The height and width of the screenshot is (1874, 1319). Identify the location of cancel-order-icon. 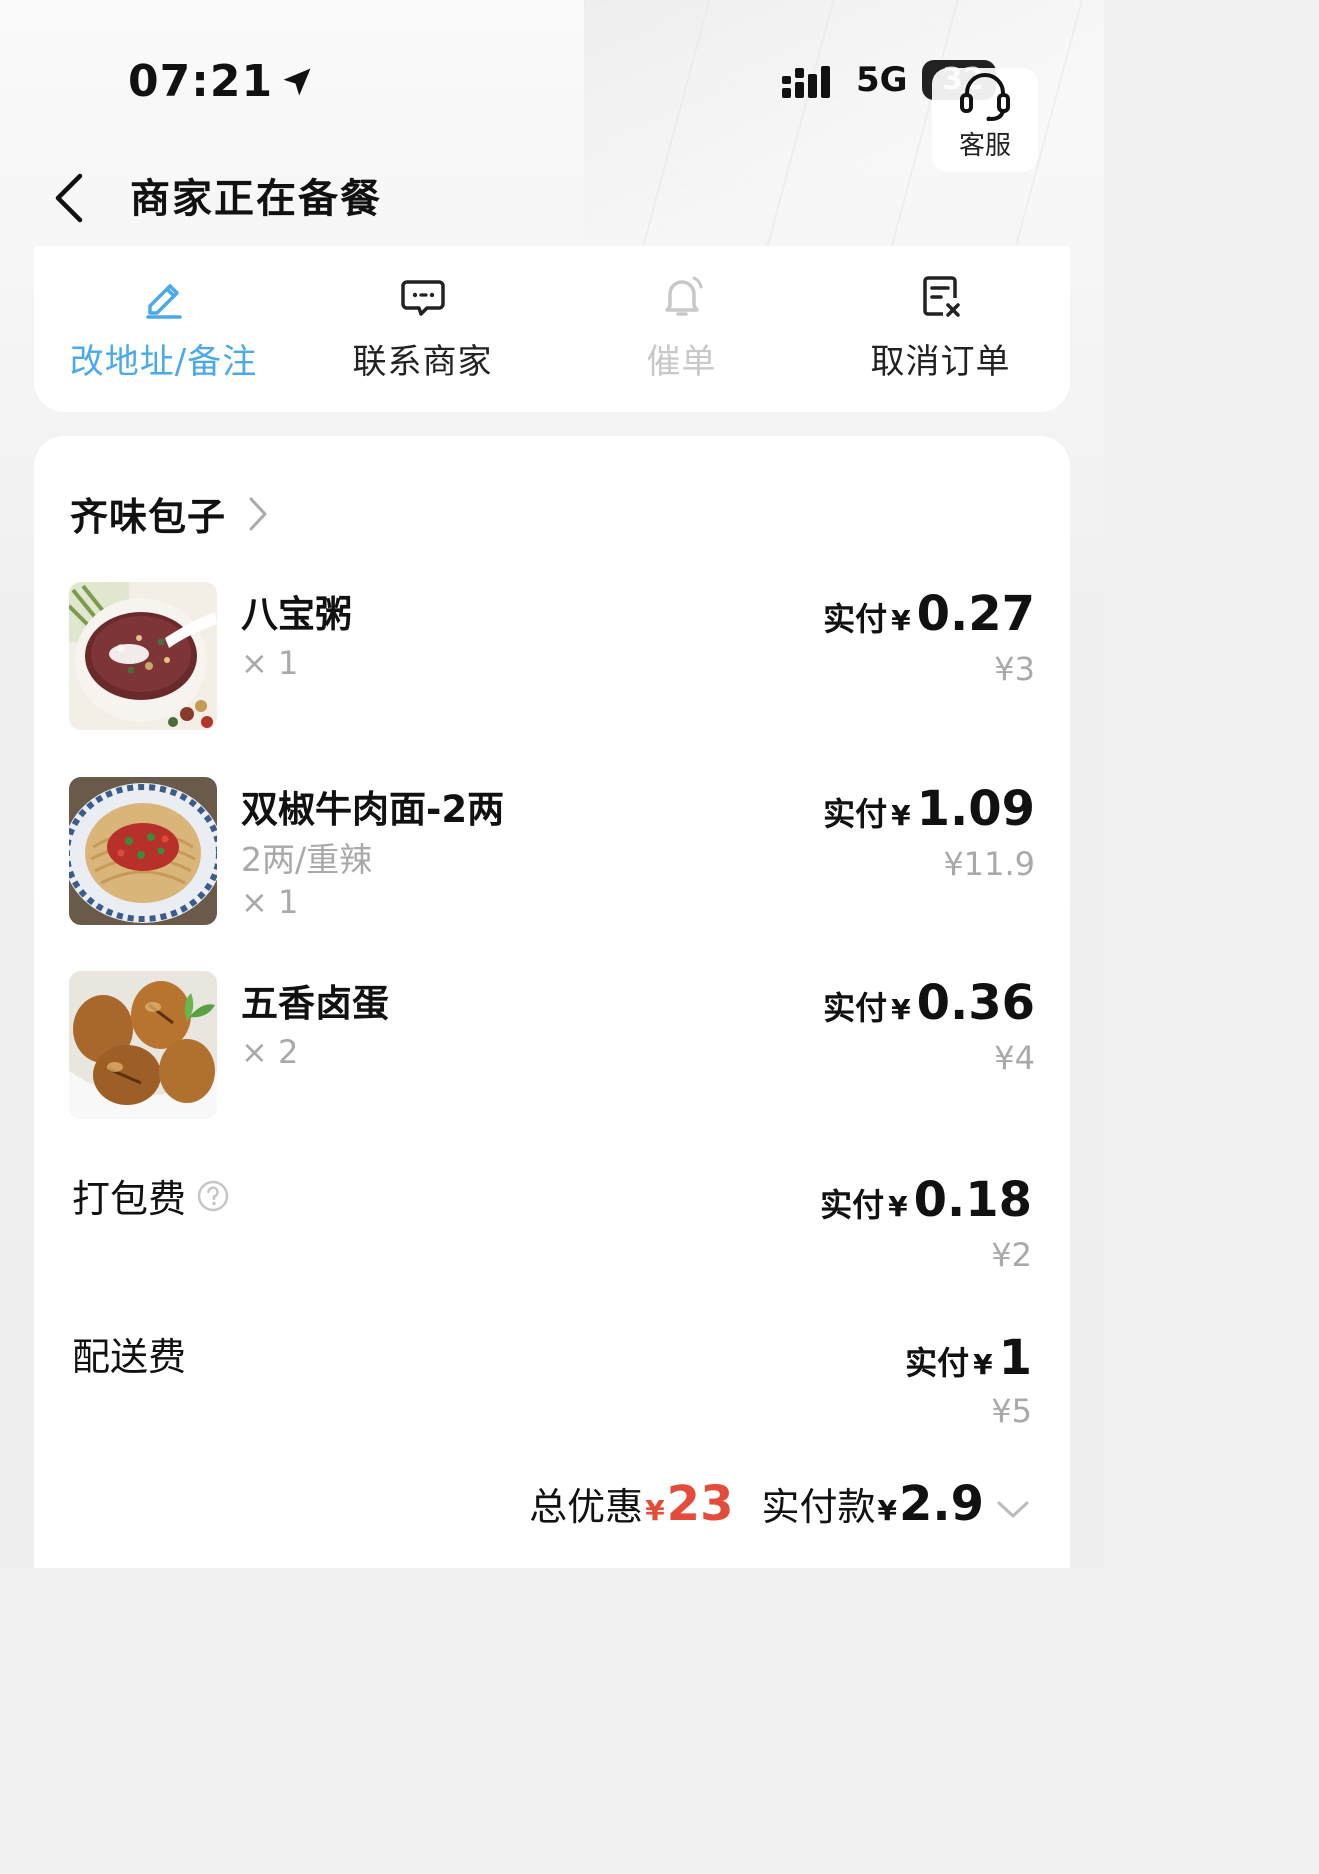
(941, 296).